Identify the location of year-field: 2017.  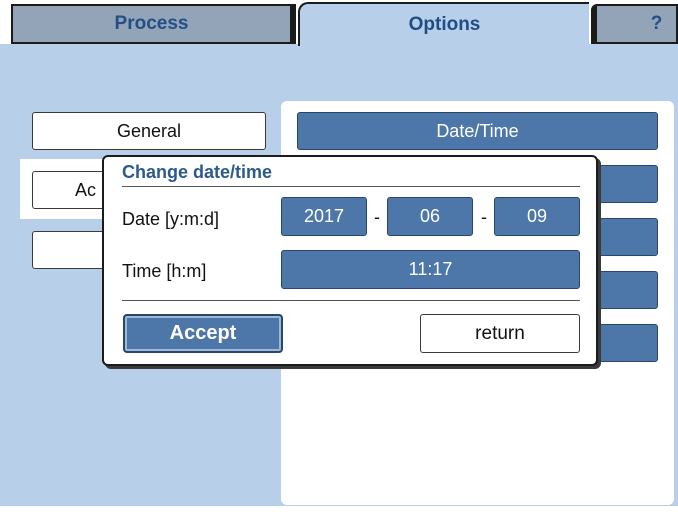
(324, 216).